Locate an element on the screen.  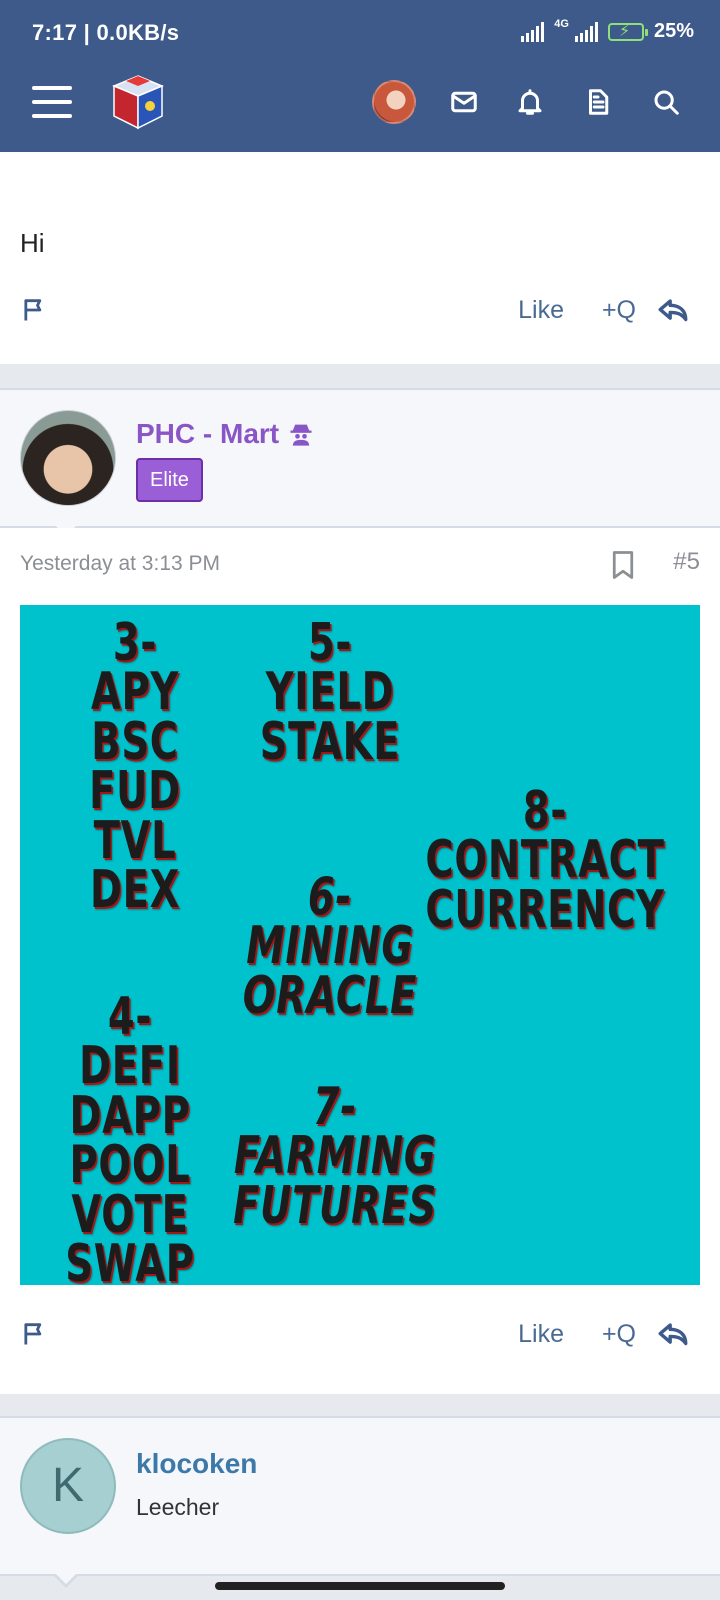
search-icon is located at coordinates (666, 102).